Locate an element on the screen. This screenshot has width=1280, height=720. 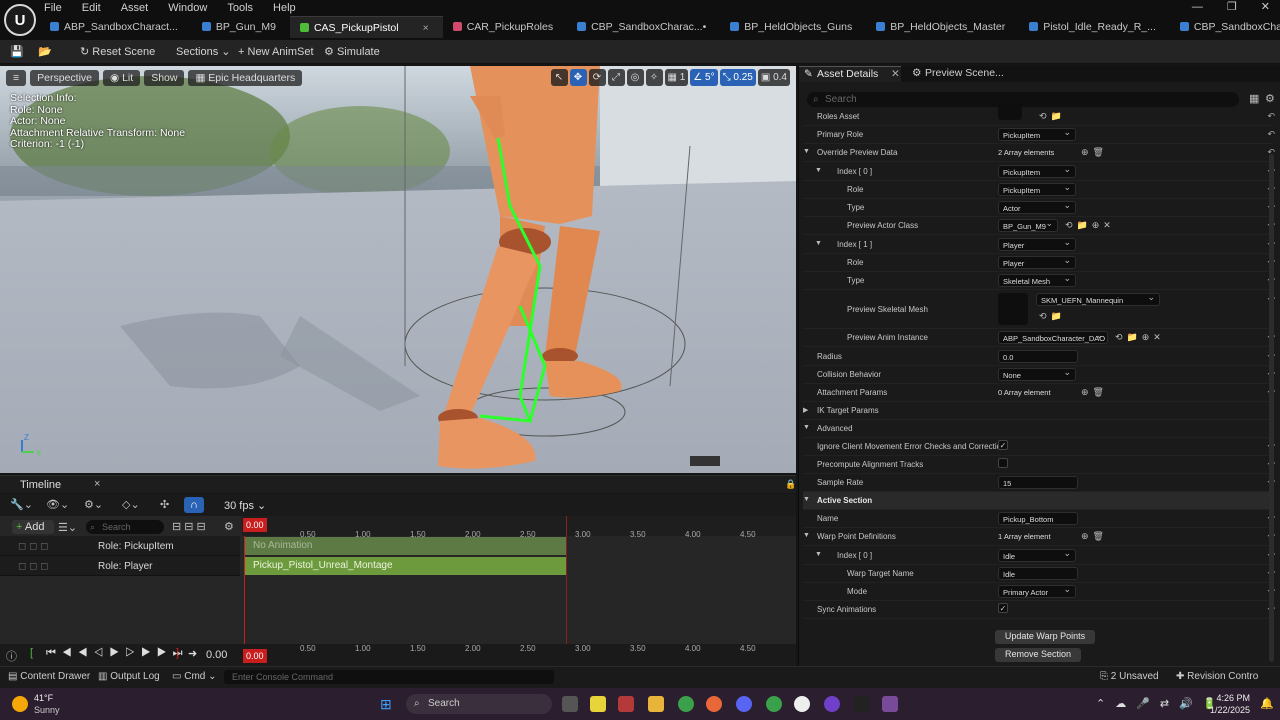
collapse-icon: ⊟ ⊟ ⊟ is located at coordinates (189, 526).